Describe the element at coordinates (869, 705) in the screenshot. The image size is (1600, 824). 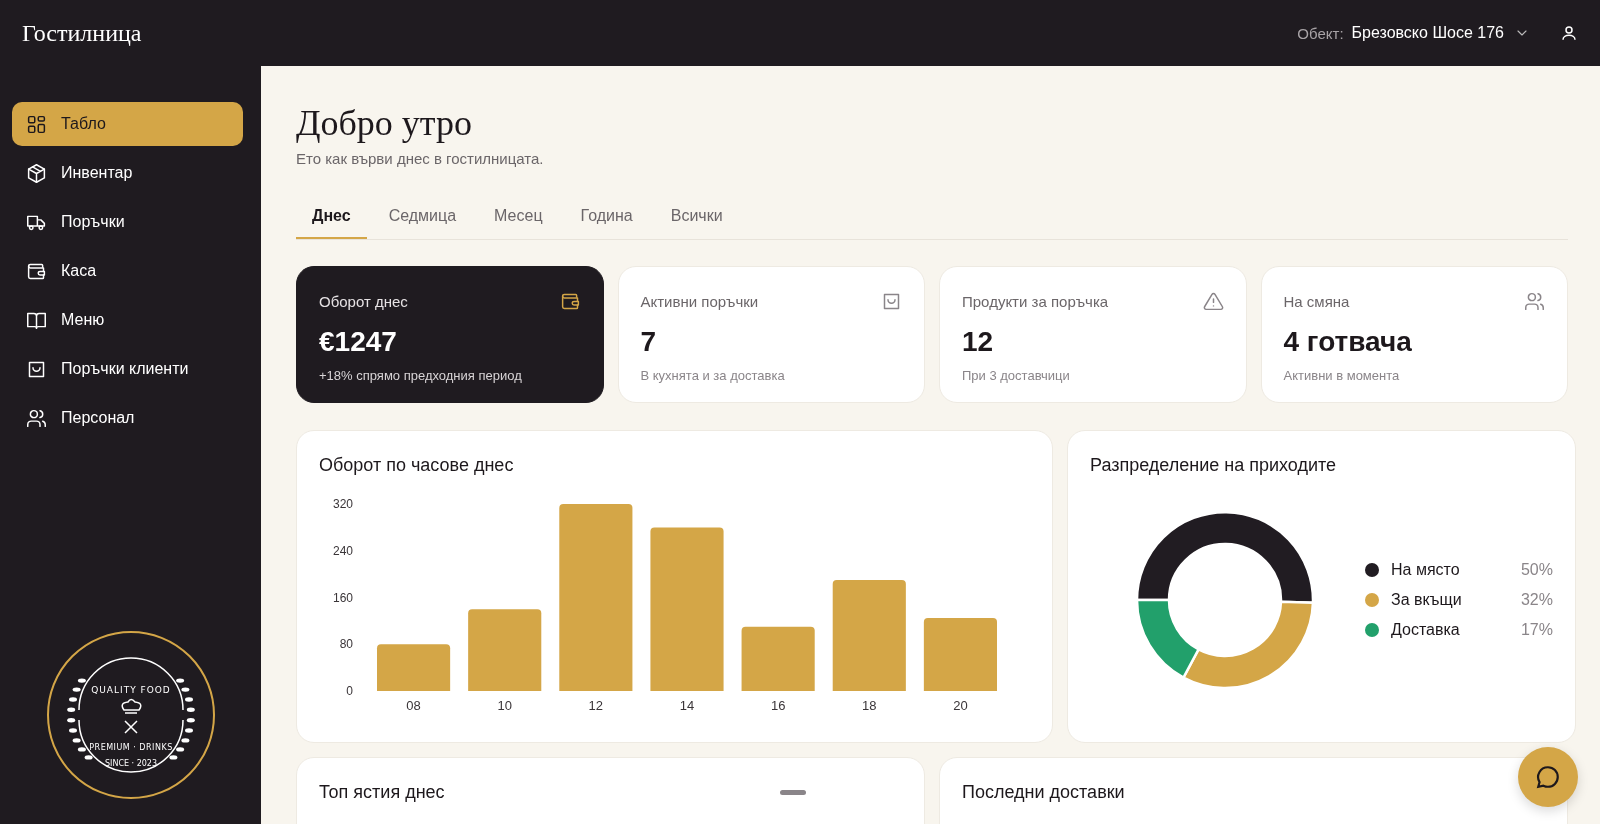
I see `axis-label: 18` at that location.